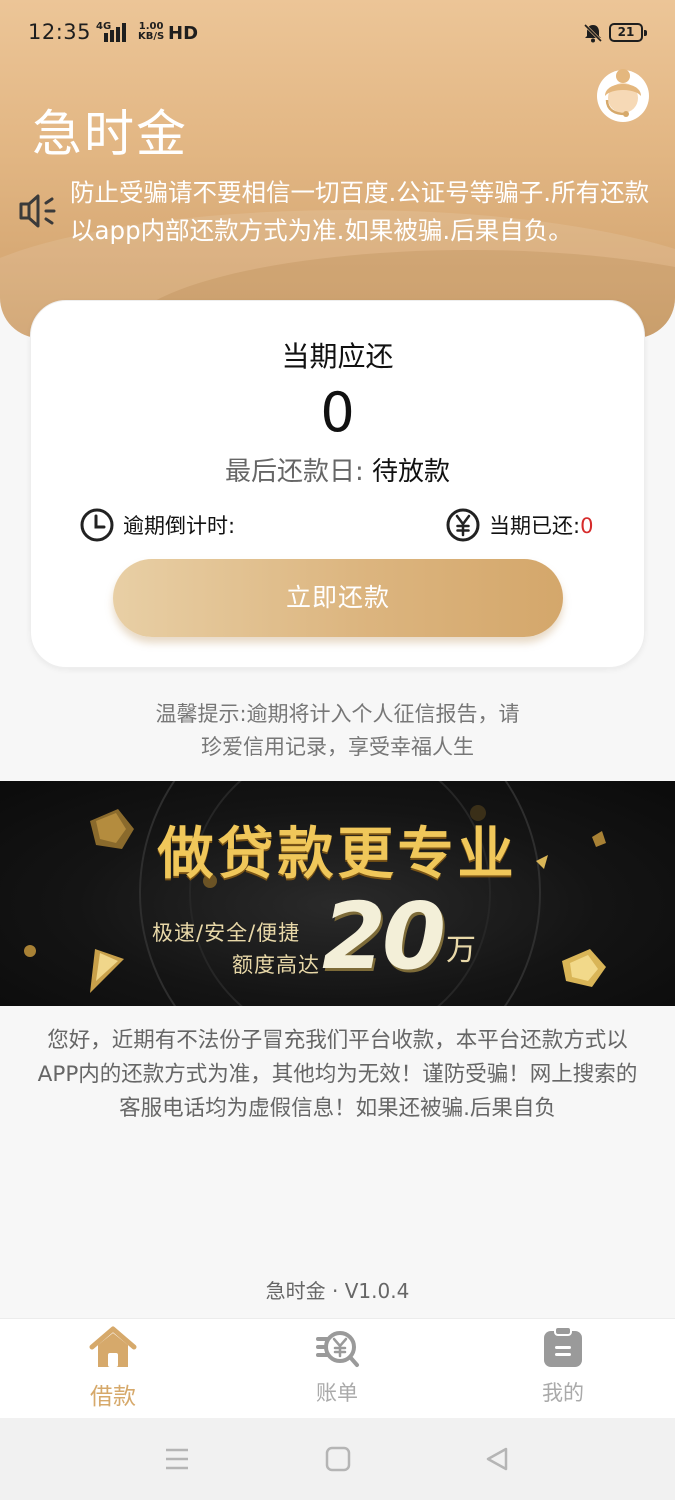  Describe the element at coordinates (113, 1397) in the screenshot. I see `tab-label: 借款` at that location.